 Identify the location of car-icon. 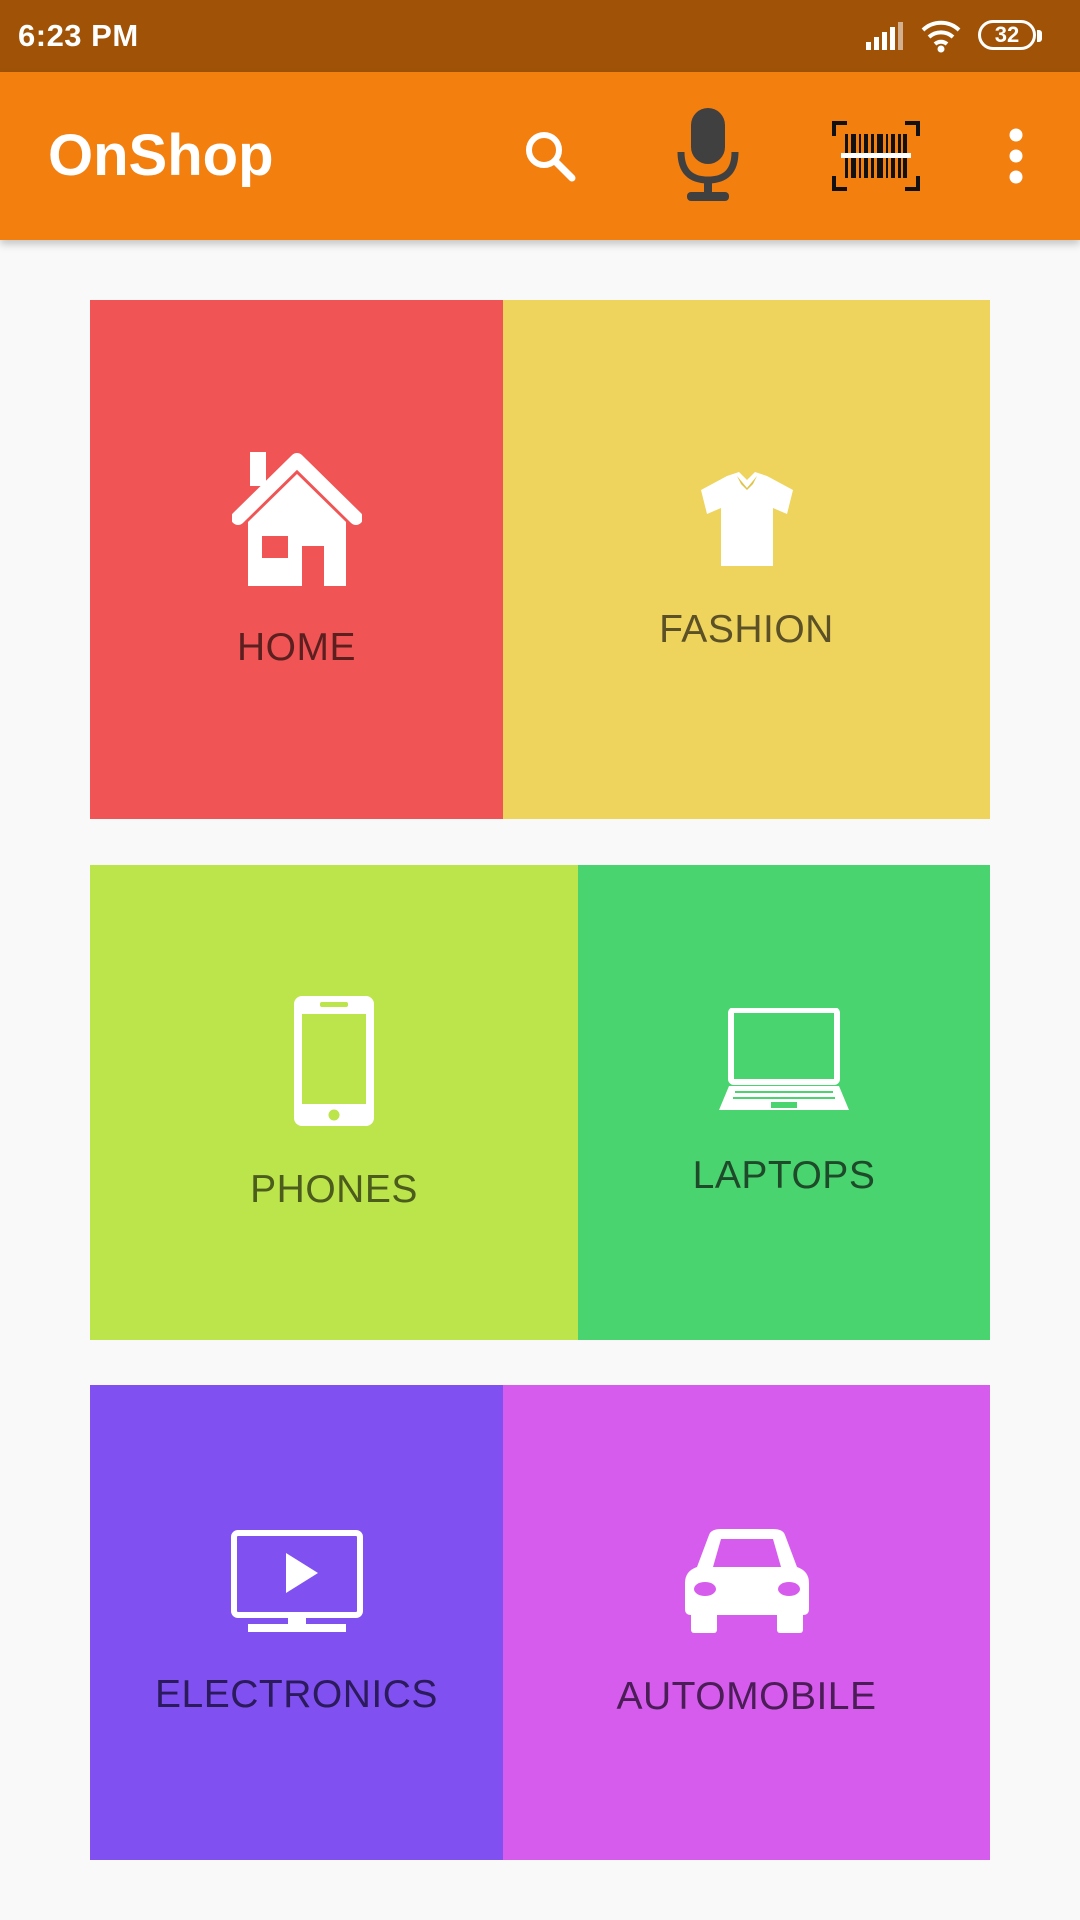
(746, 1580).